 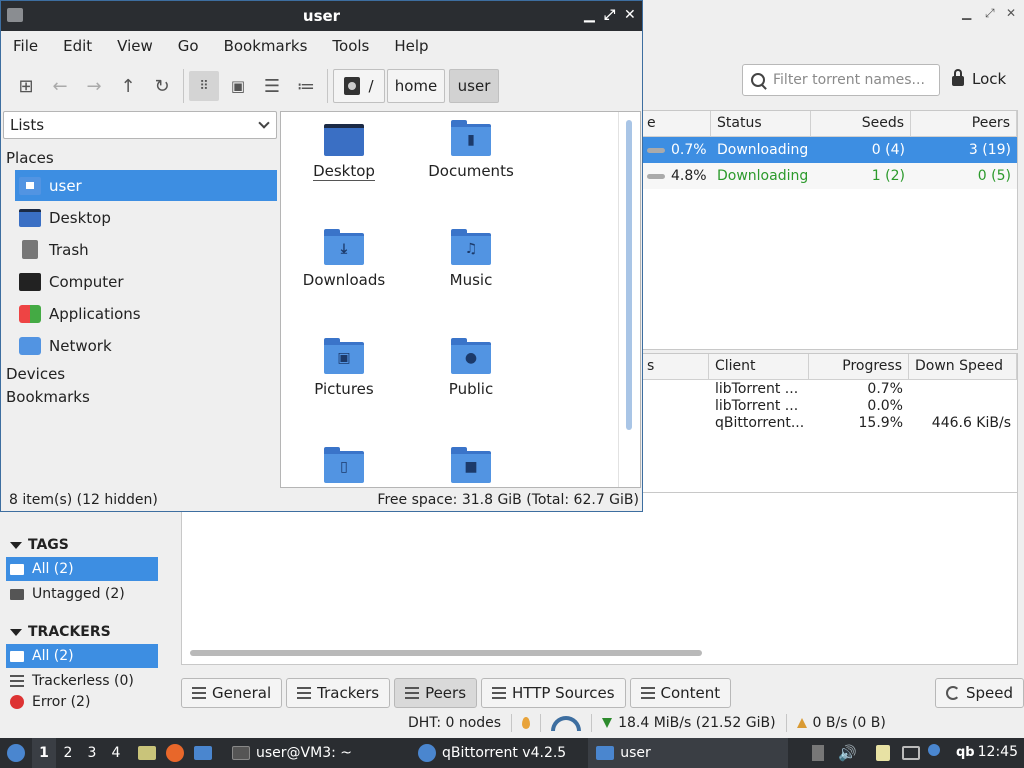 I want to click on download-speed: 18.4 MiB/s (21.52 GiB), so click(x=696, y=723).